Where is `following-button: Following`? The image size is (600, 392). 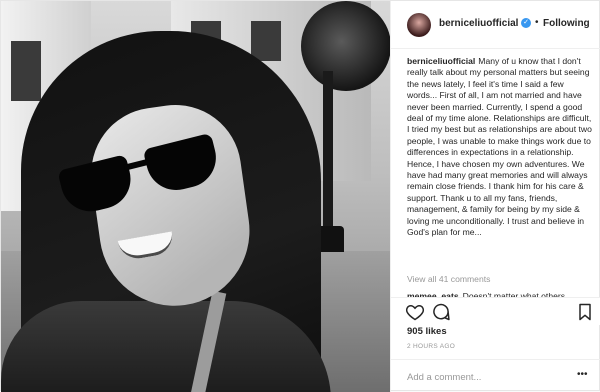
following-button: Following is located at coordinates (566, 23).